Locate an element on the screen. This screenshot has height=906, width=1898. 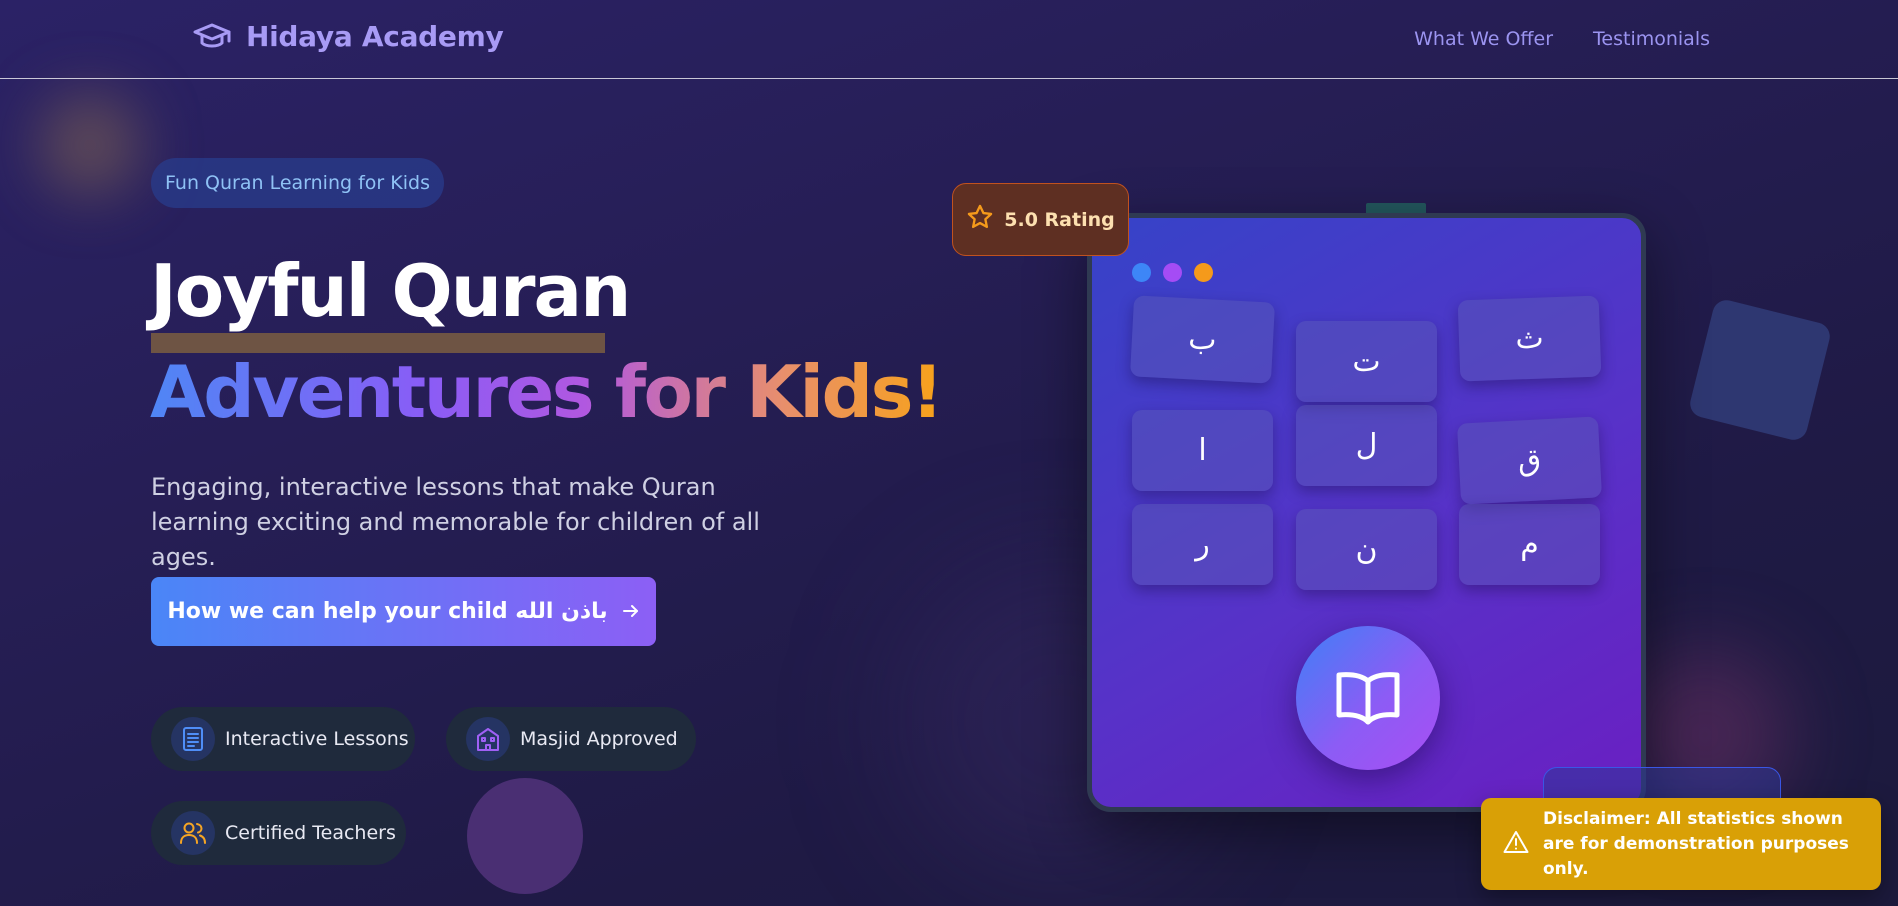
decorative-circle is located at coordinates (525, 836).